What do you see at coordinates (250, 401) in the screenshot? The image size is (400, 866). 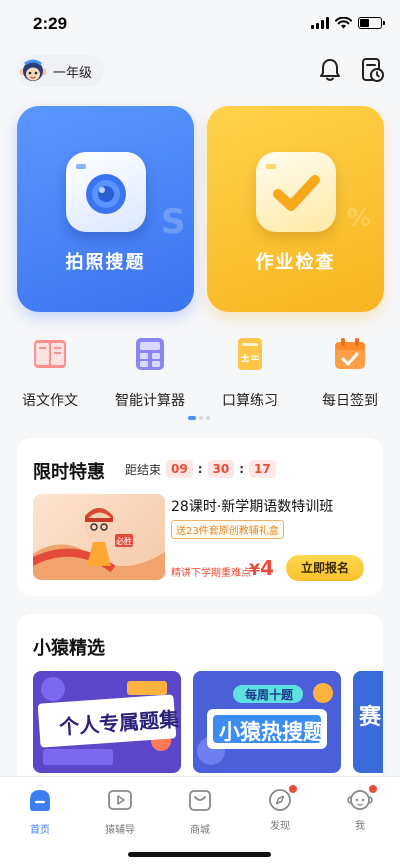 I see `tool-label: 口算练习` at bounding box center [250, 401].